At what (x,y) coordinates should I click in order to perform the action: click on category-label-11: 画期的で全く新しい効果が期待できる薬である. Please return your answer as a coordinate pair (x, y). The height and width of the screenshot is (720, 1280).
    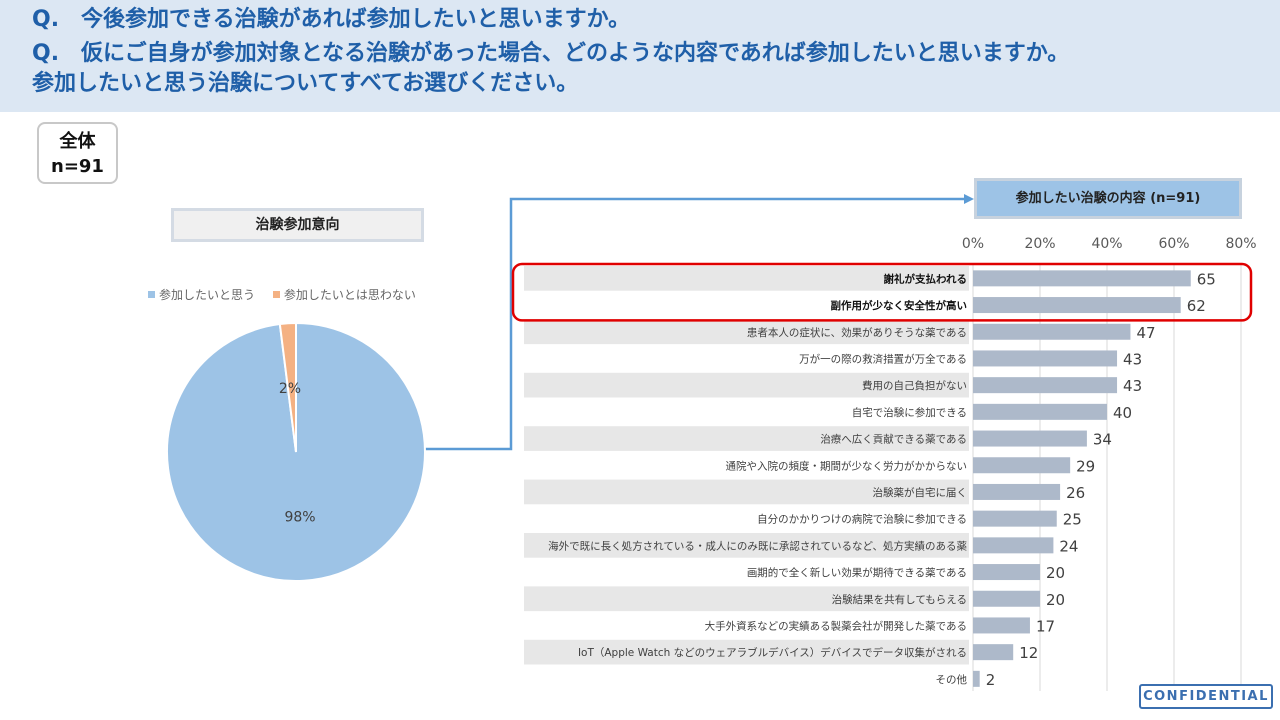
    Looking at the image, I should click on (857, 572).